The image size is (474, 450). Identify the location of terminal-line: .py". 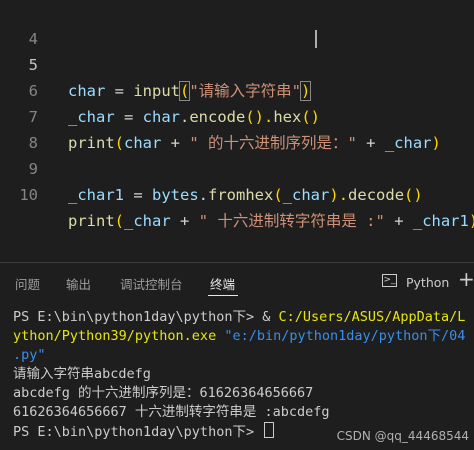
(29, 355).